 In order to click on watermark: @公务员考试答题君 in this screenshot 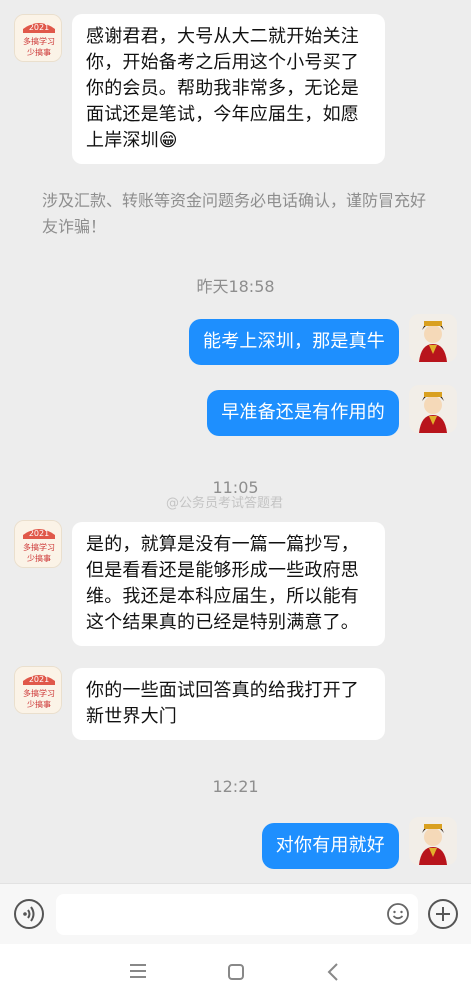, I will do `click(225, 503)`.